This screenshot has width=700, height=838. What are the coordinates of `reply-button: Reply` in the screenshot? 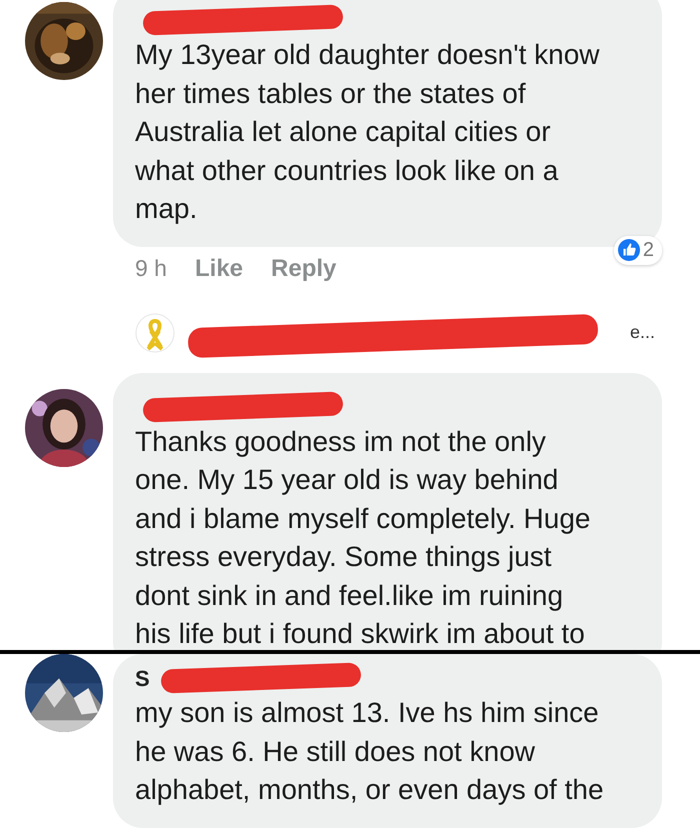 It's located at (303, 268).